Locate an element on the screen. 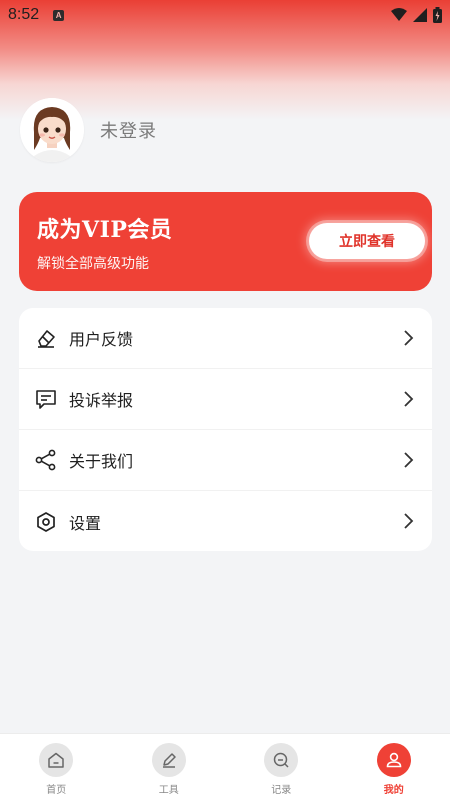  tab-tools: 工具 is located at coordinates (169, 767).